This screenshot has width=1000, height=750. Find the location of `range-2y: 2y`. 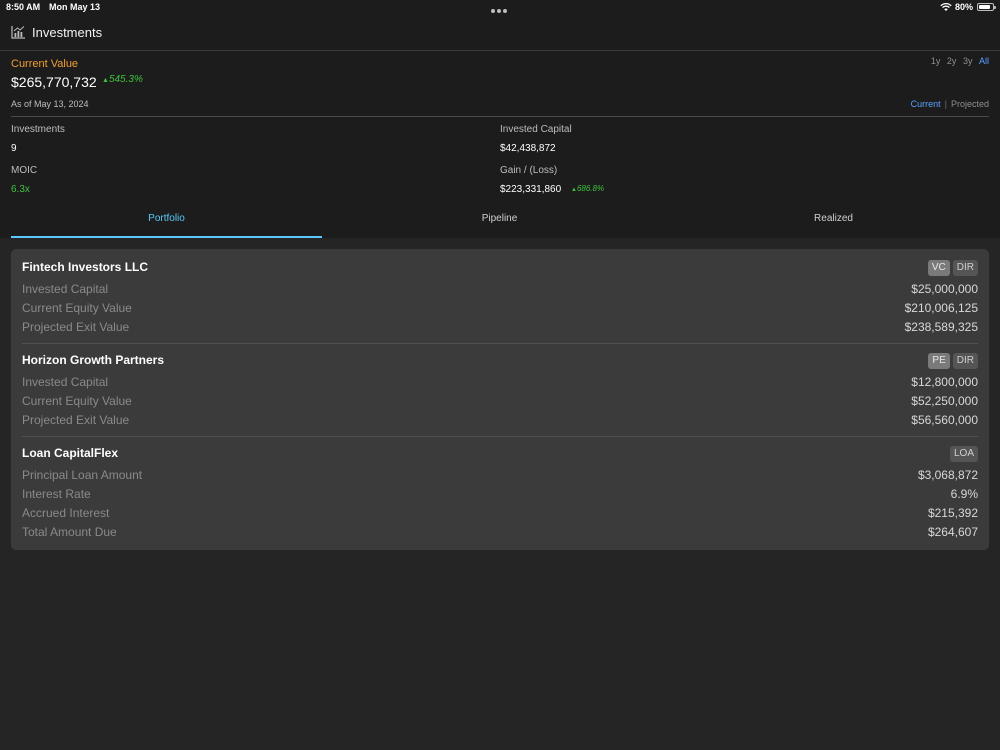

range-2y: 2y is located at coordinates (952, 61).